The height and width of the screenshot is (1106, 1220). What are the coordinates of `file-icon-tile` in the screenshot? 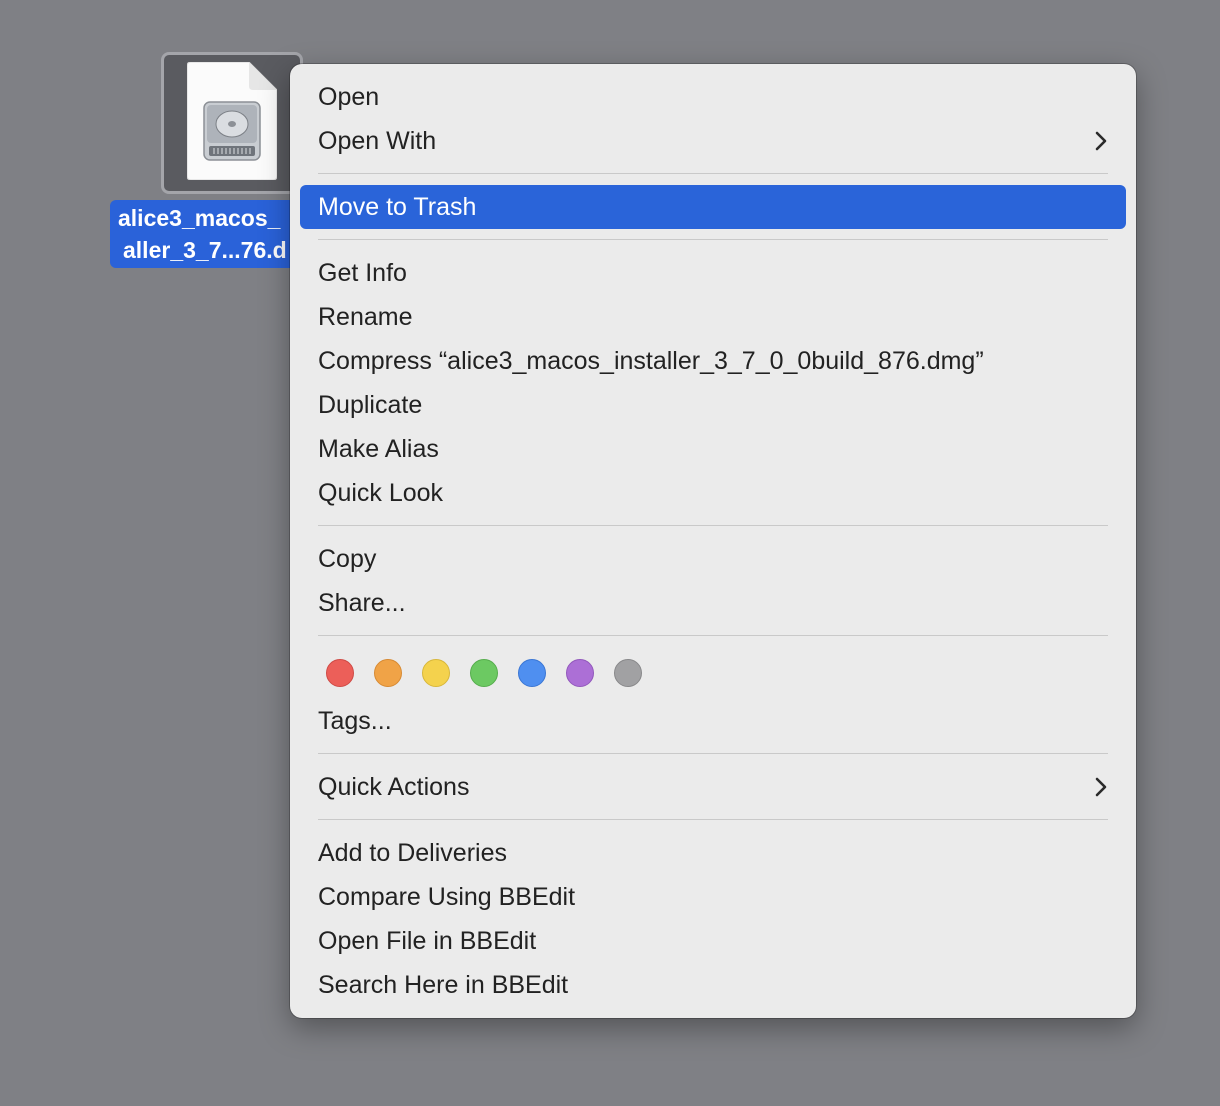 It's located at (232, 123).